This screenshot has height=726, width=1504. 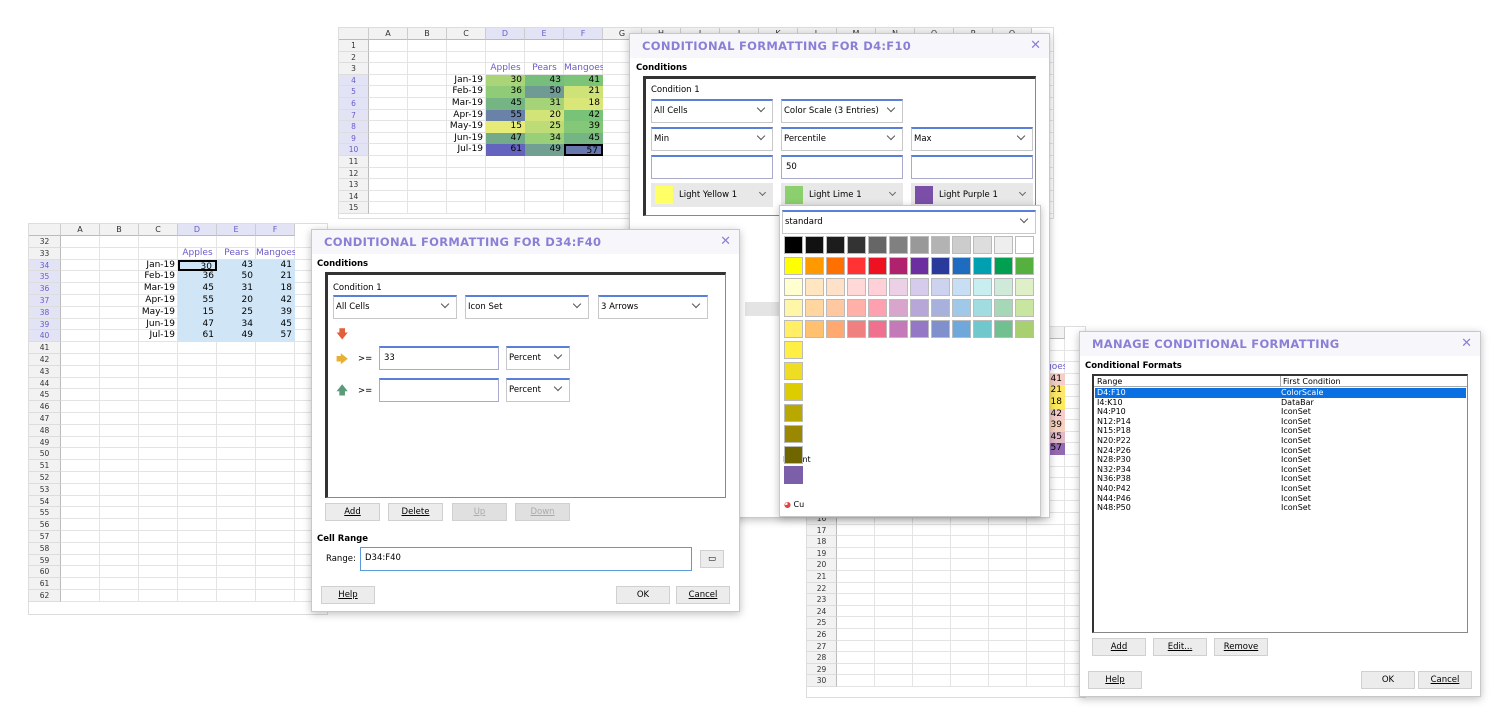 What do you see at coordinates (725, 241) in the screenshot?
I see `close-icon: ✕` at bounding box center [725, 241].